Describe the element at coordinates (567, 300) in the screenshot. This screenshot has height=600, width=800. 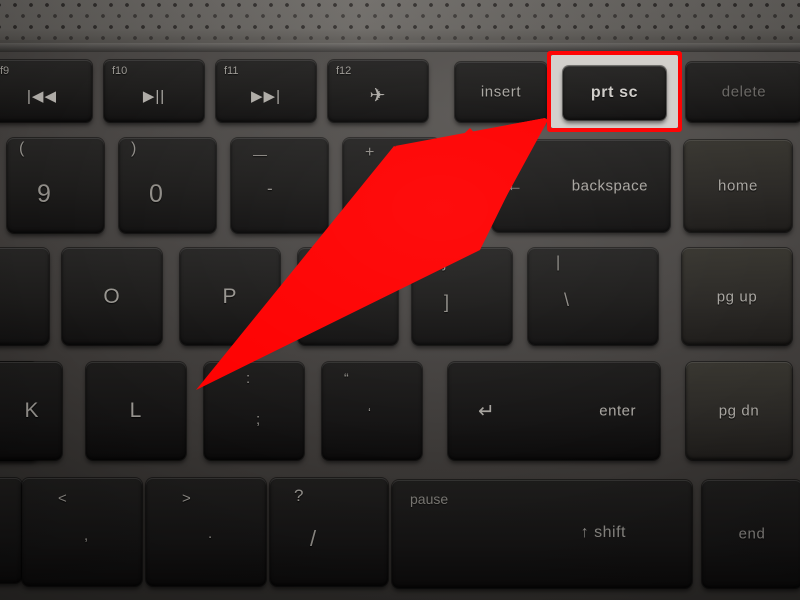
I see `key-backslash-label: \` at that location.